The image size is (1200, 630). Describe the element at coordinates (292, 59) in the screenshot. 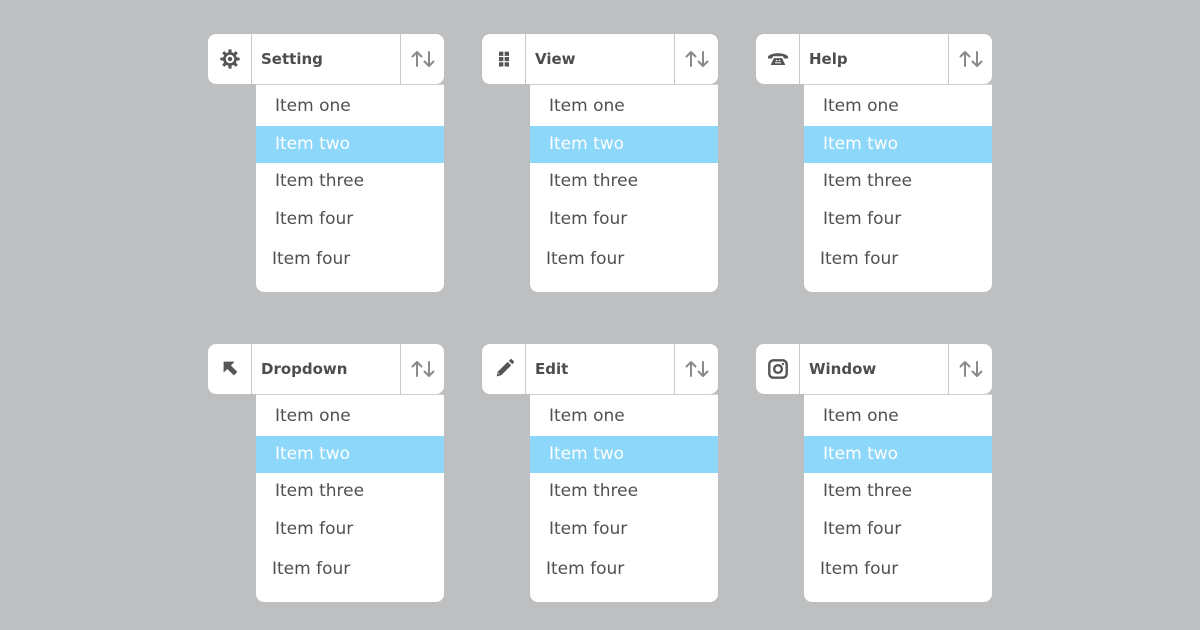

I see `dropdown-title: Setting` at that location.